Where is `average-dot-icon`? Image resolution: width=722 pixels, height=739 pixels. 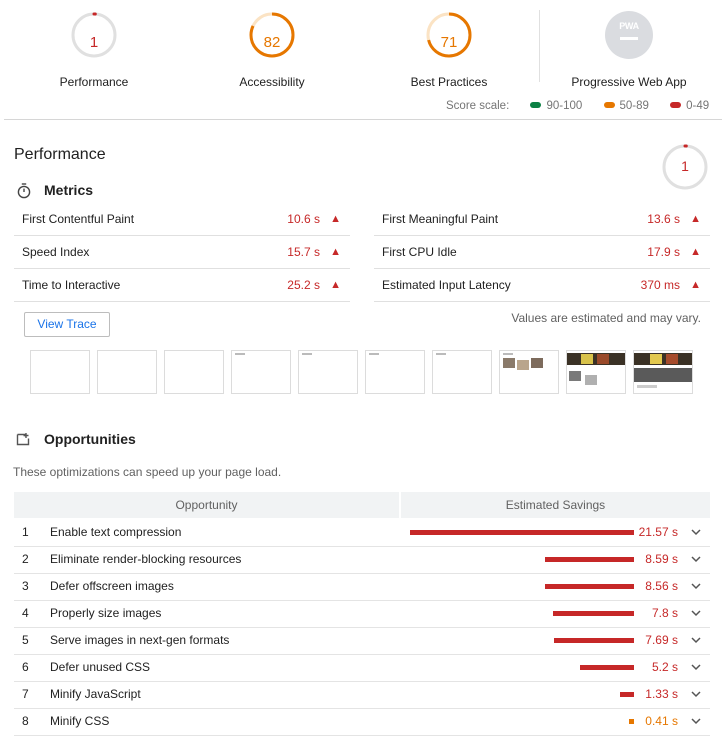 average-dot-icon is located at coordinates (609, 105).